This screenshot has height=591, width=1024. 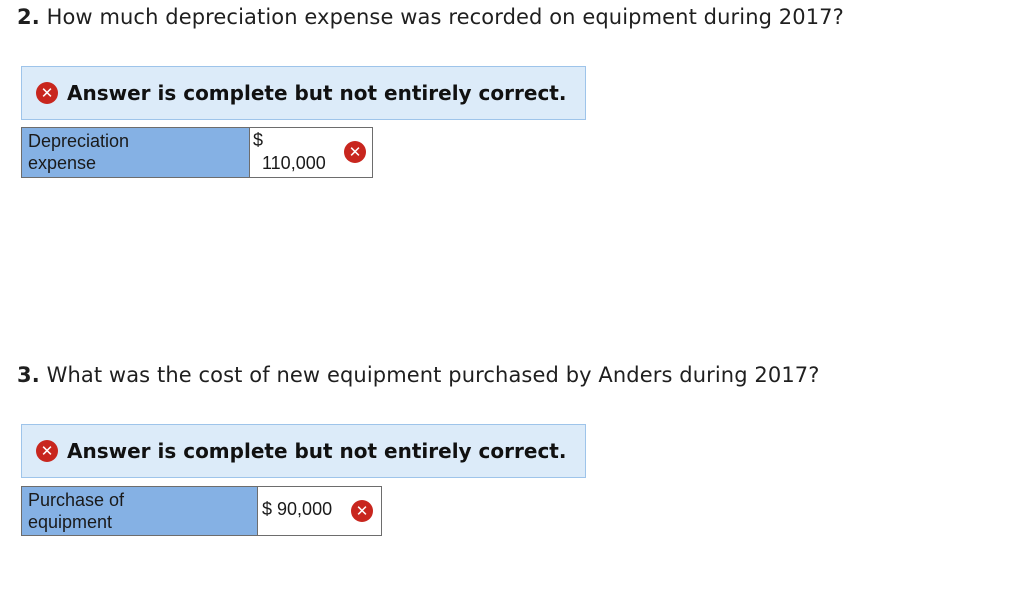 I want to click on label-line: equipment, so click(x=70, y=522).